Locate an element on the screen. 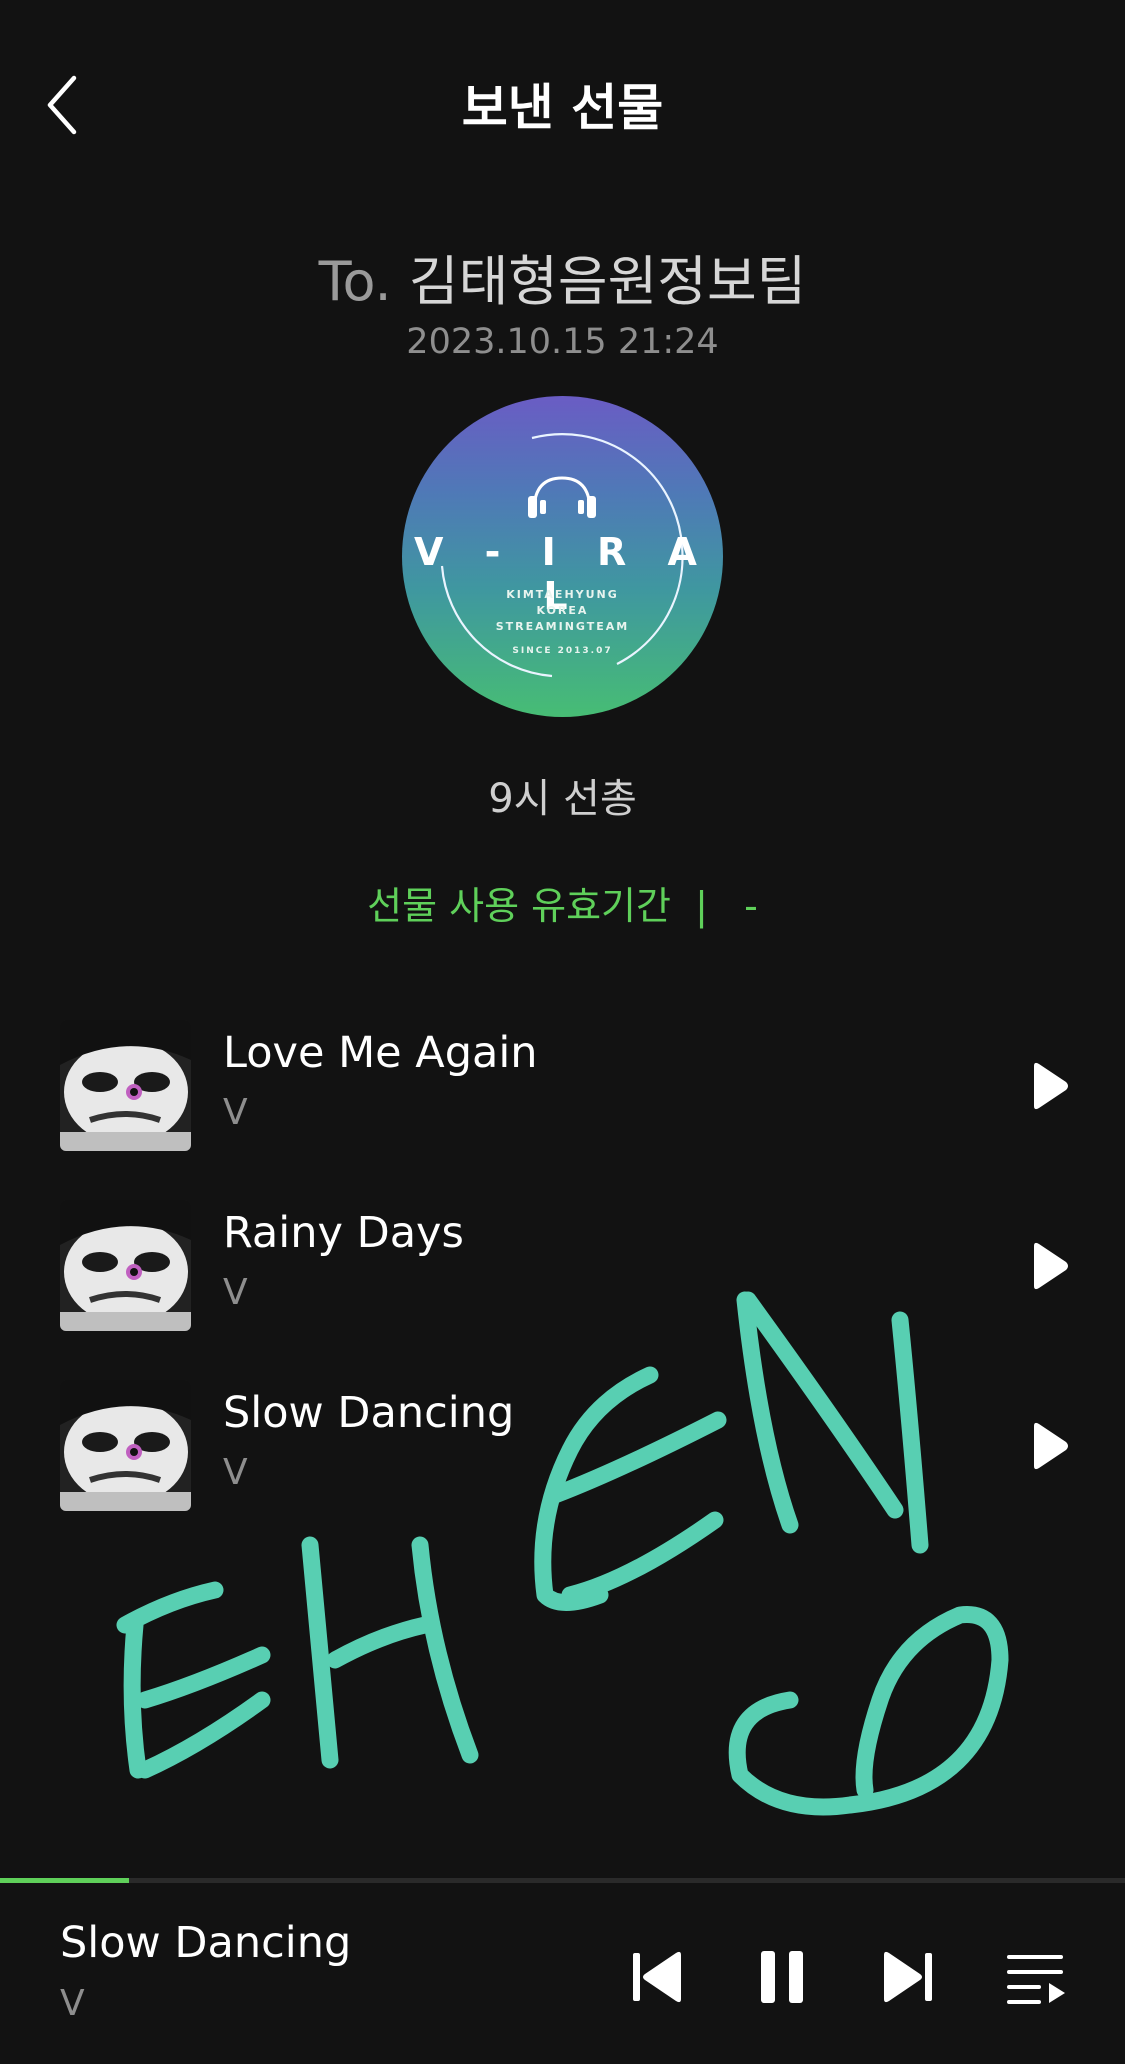  previous-button is located at coordinates (657, 1977).